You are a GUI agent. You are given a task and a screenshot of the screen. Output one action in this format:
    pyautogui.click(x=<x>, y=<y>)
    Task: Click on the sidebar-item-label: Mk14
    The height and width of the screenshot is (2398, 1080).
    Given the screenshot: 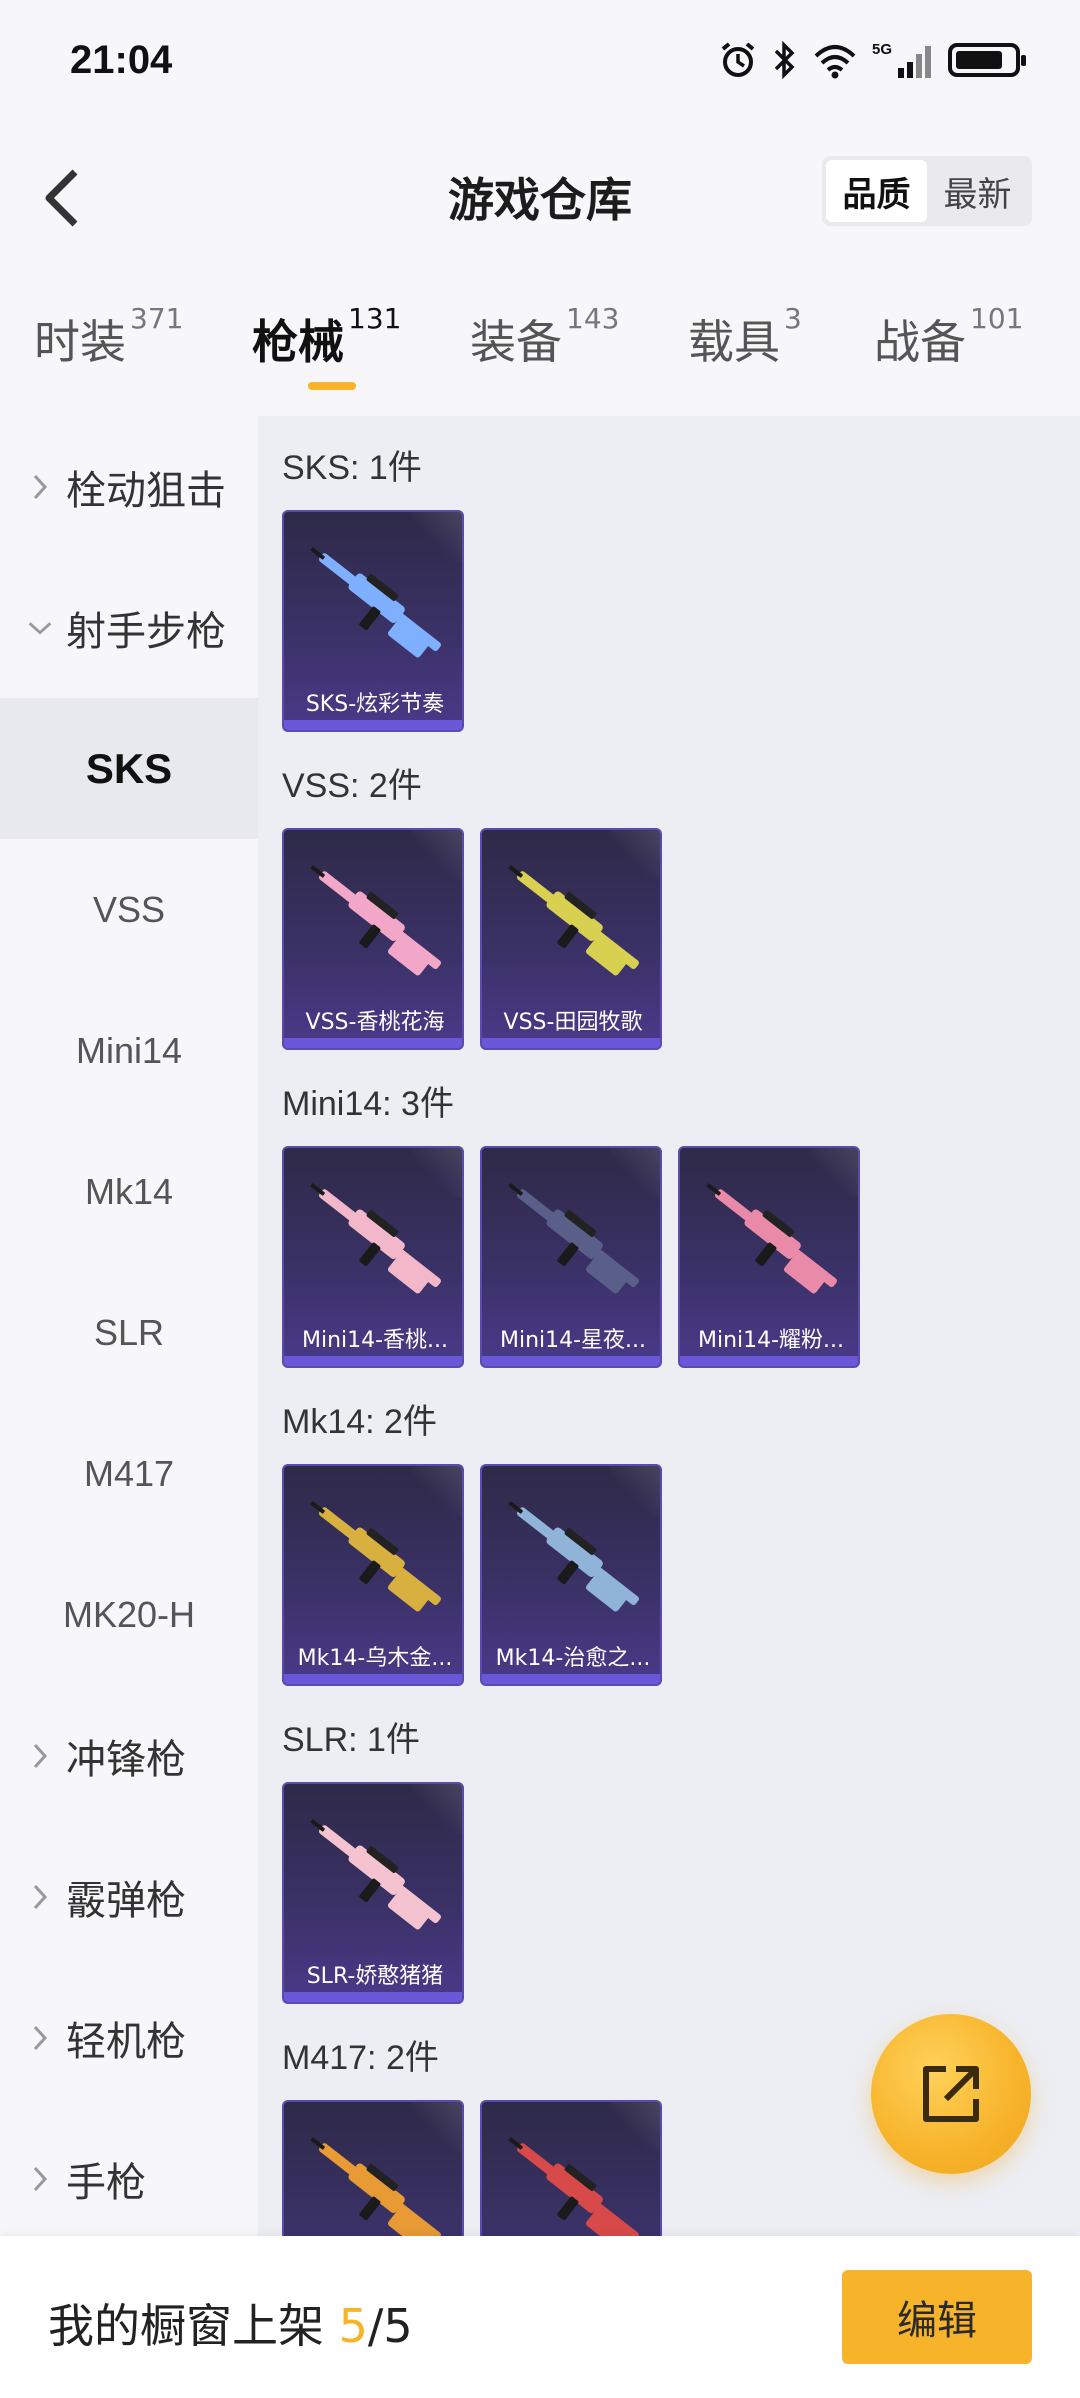 What is the action you would take?
    pyautogui.click(x=129, y=1191)
    